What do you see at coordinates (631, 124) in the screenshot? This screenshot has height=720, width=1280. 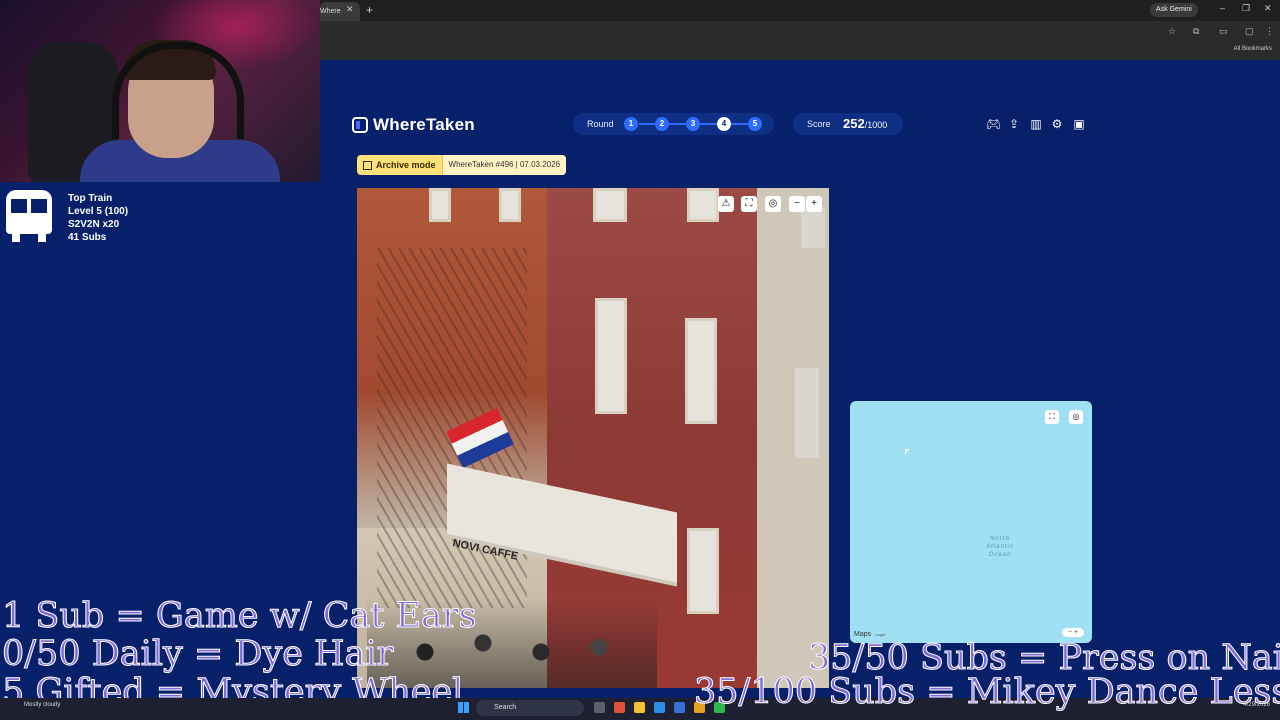 I see `round-dot-1: 1` at bounding box center [631, 124].